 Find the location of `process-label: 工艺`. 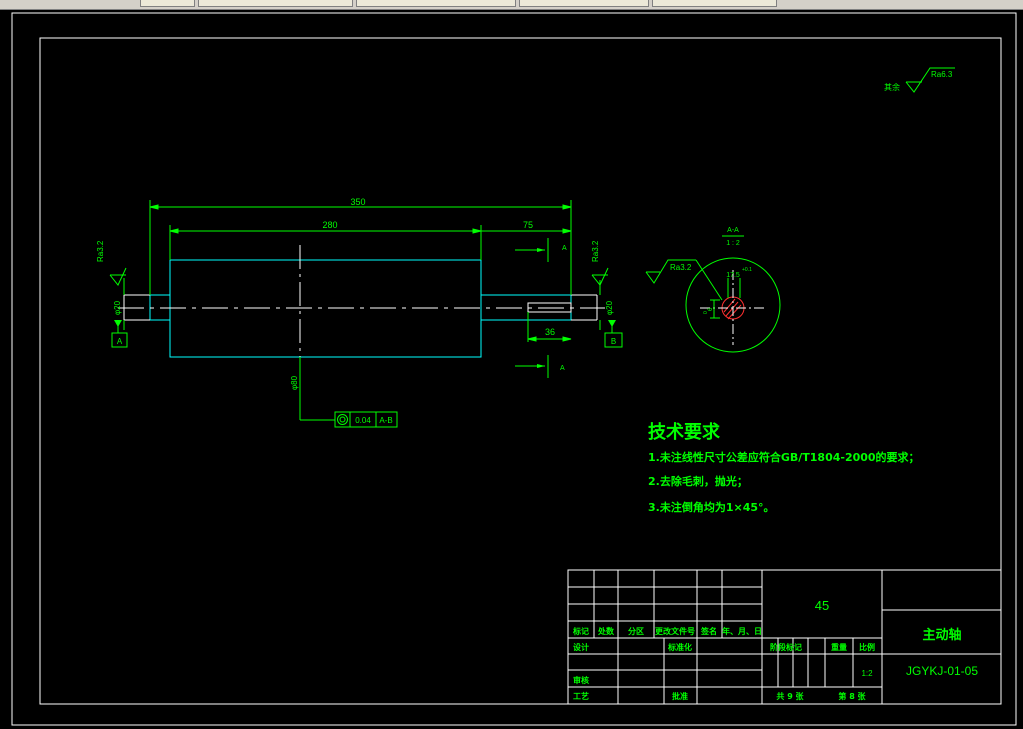

process-label: 工艺 is located at coordinates (581, 696).